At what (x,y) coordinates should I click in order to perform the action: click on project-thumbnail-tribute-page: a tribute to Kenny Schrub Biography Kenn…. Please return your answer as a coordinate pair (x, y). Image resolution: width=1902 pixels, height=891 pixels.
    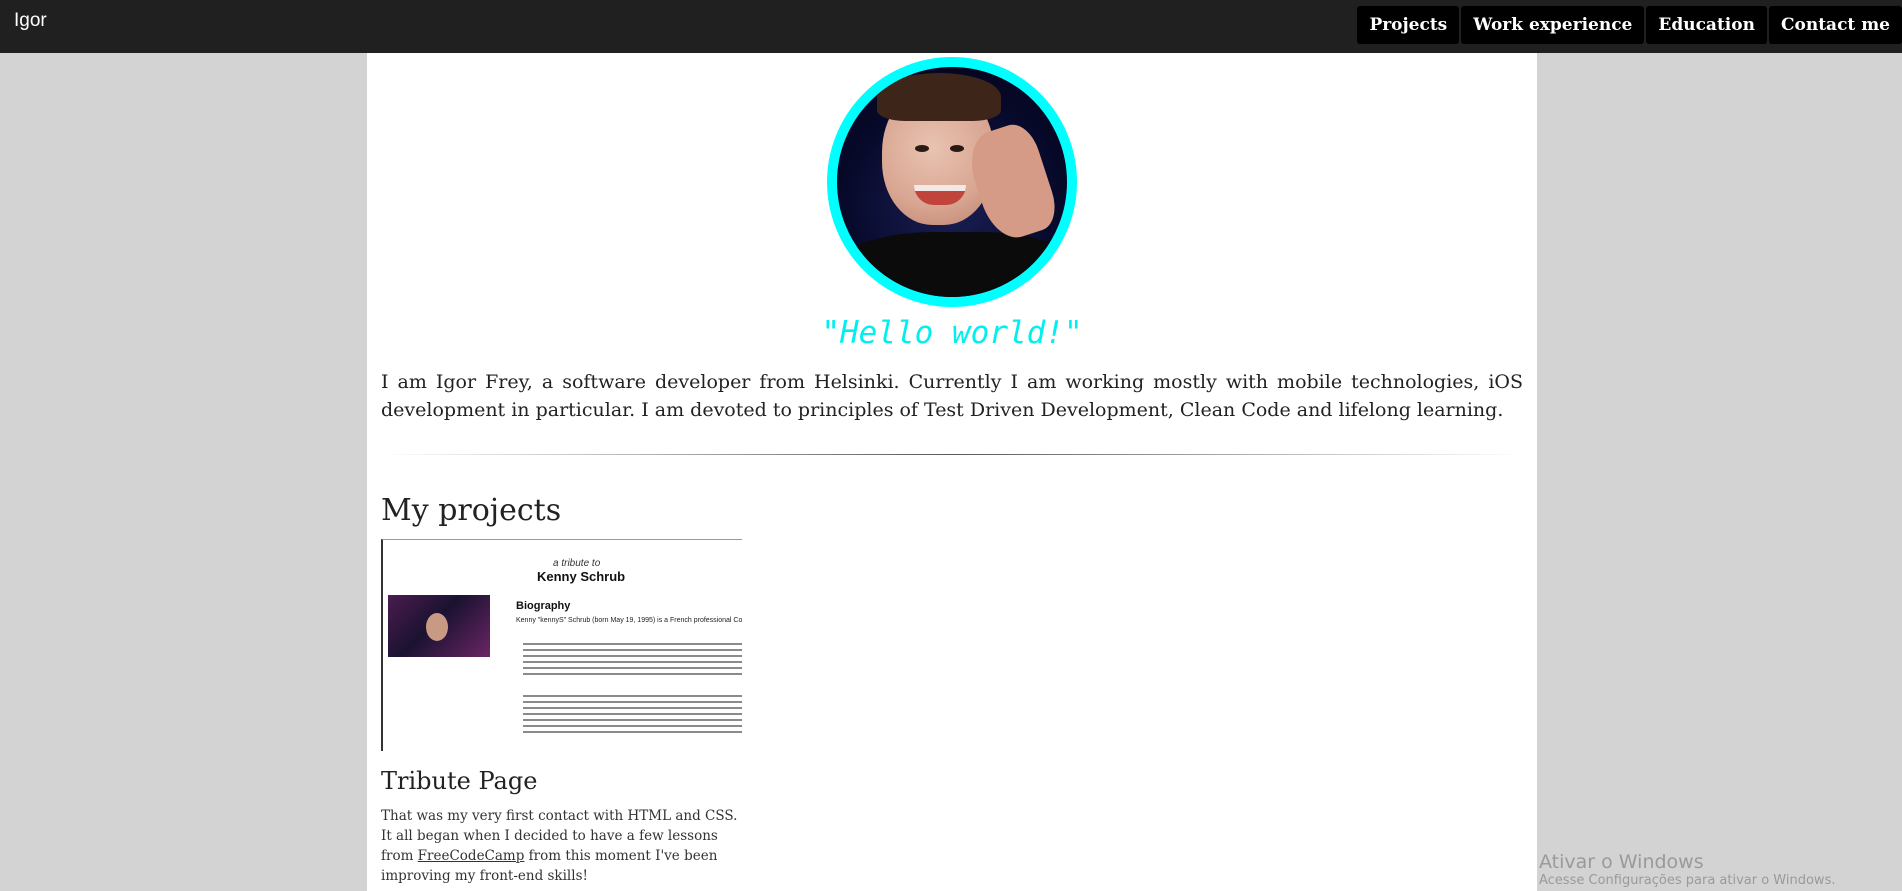
    Looking at the image, I should click on (561, 645).